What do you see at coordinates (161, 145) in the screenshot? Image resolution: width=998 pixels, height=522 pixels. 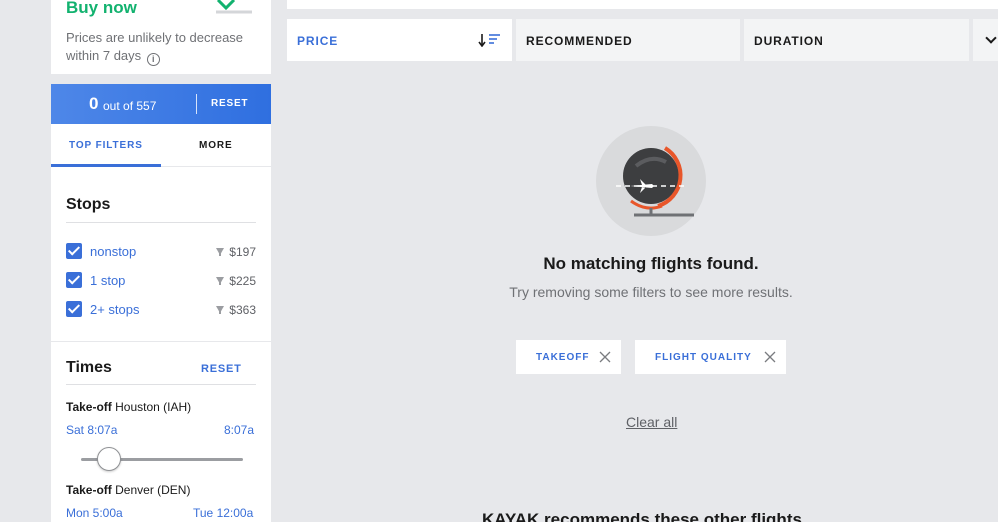 I see `filter-tabs: TOP FILTERS MORE` at bounding box center [161, 145].